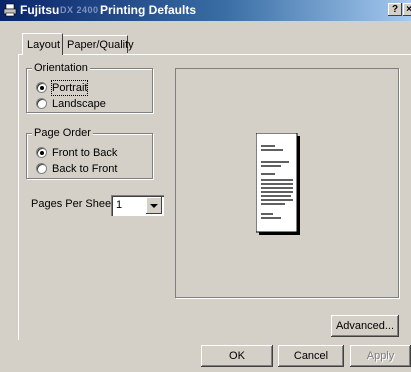  Describe the element at coordinates (10, 10) in the screenshot. I see `printer-icon` at that location.